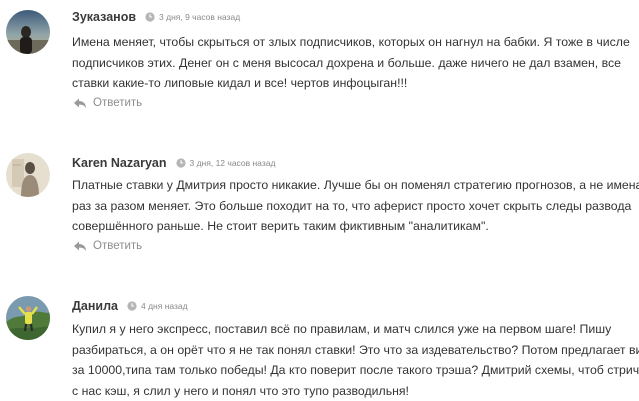  Describe the element at coordinates (232, 163) in the screenshot. I see `comment-date: 3 дня, 12 часов назад` at that location.